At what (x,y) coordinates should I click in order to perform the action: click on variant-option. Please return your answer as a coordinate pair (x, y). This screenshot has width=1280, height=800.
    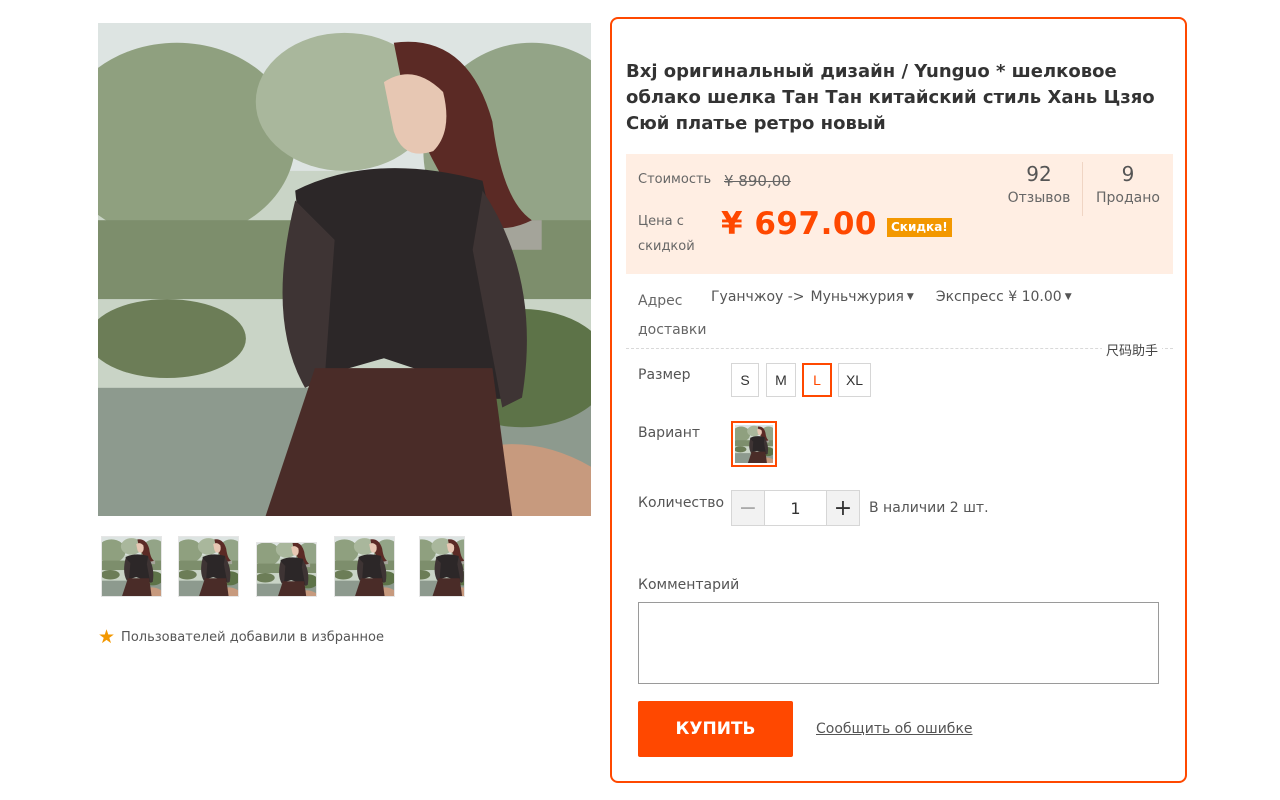
    Looking at the image, I should click on (754, 444).